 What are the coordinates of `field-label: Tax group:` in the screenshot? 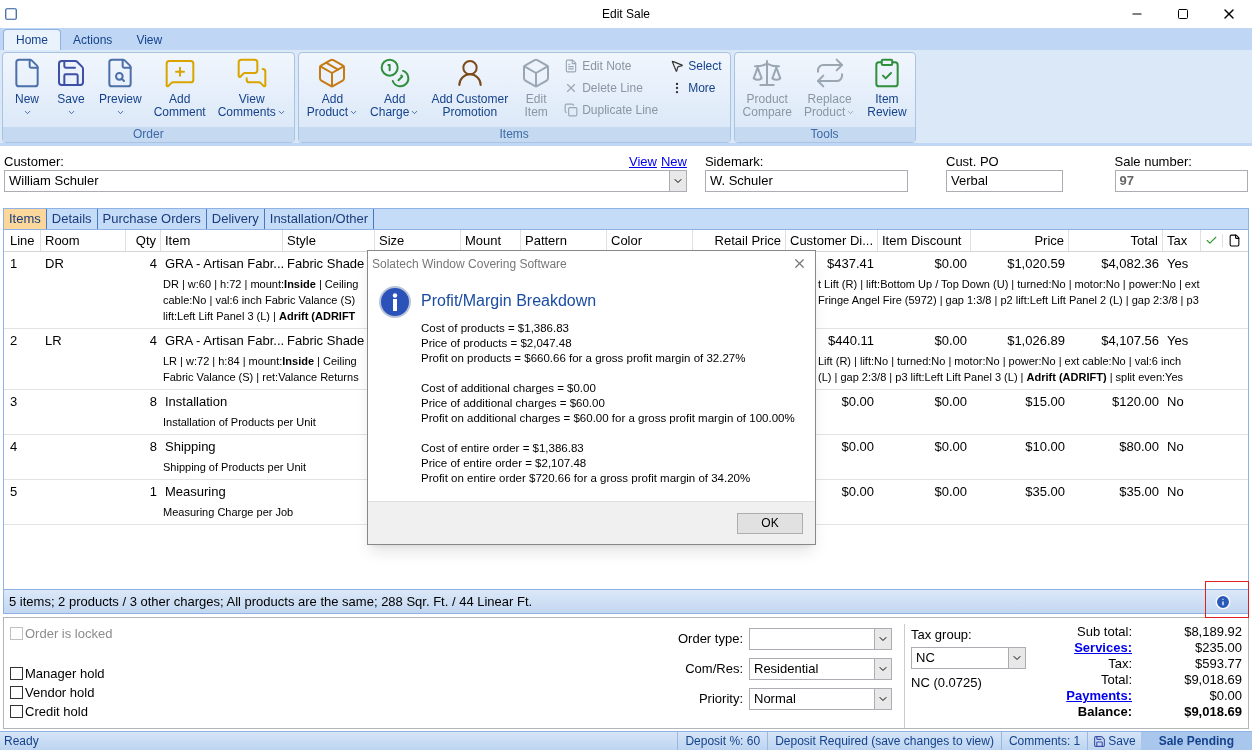 It's located at (942, 635).